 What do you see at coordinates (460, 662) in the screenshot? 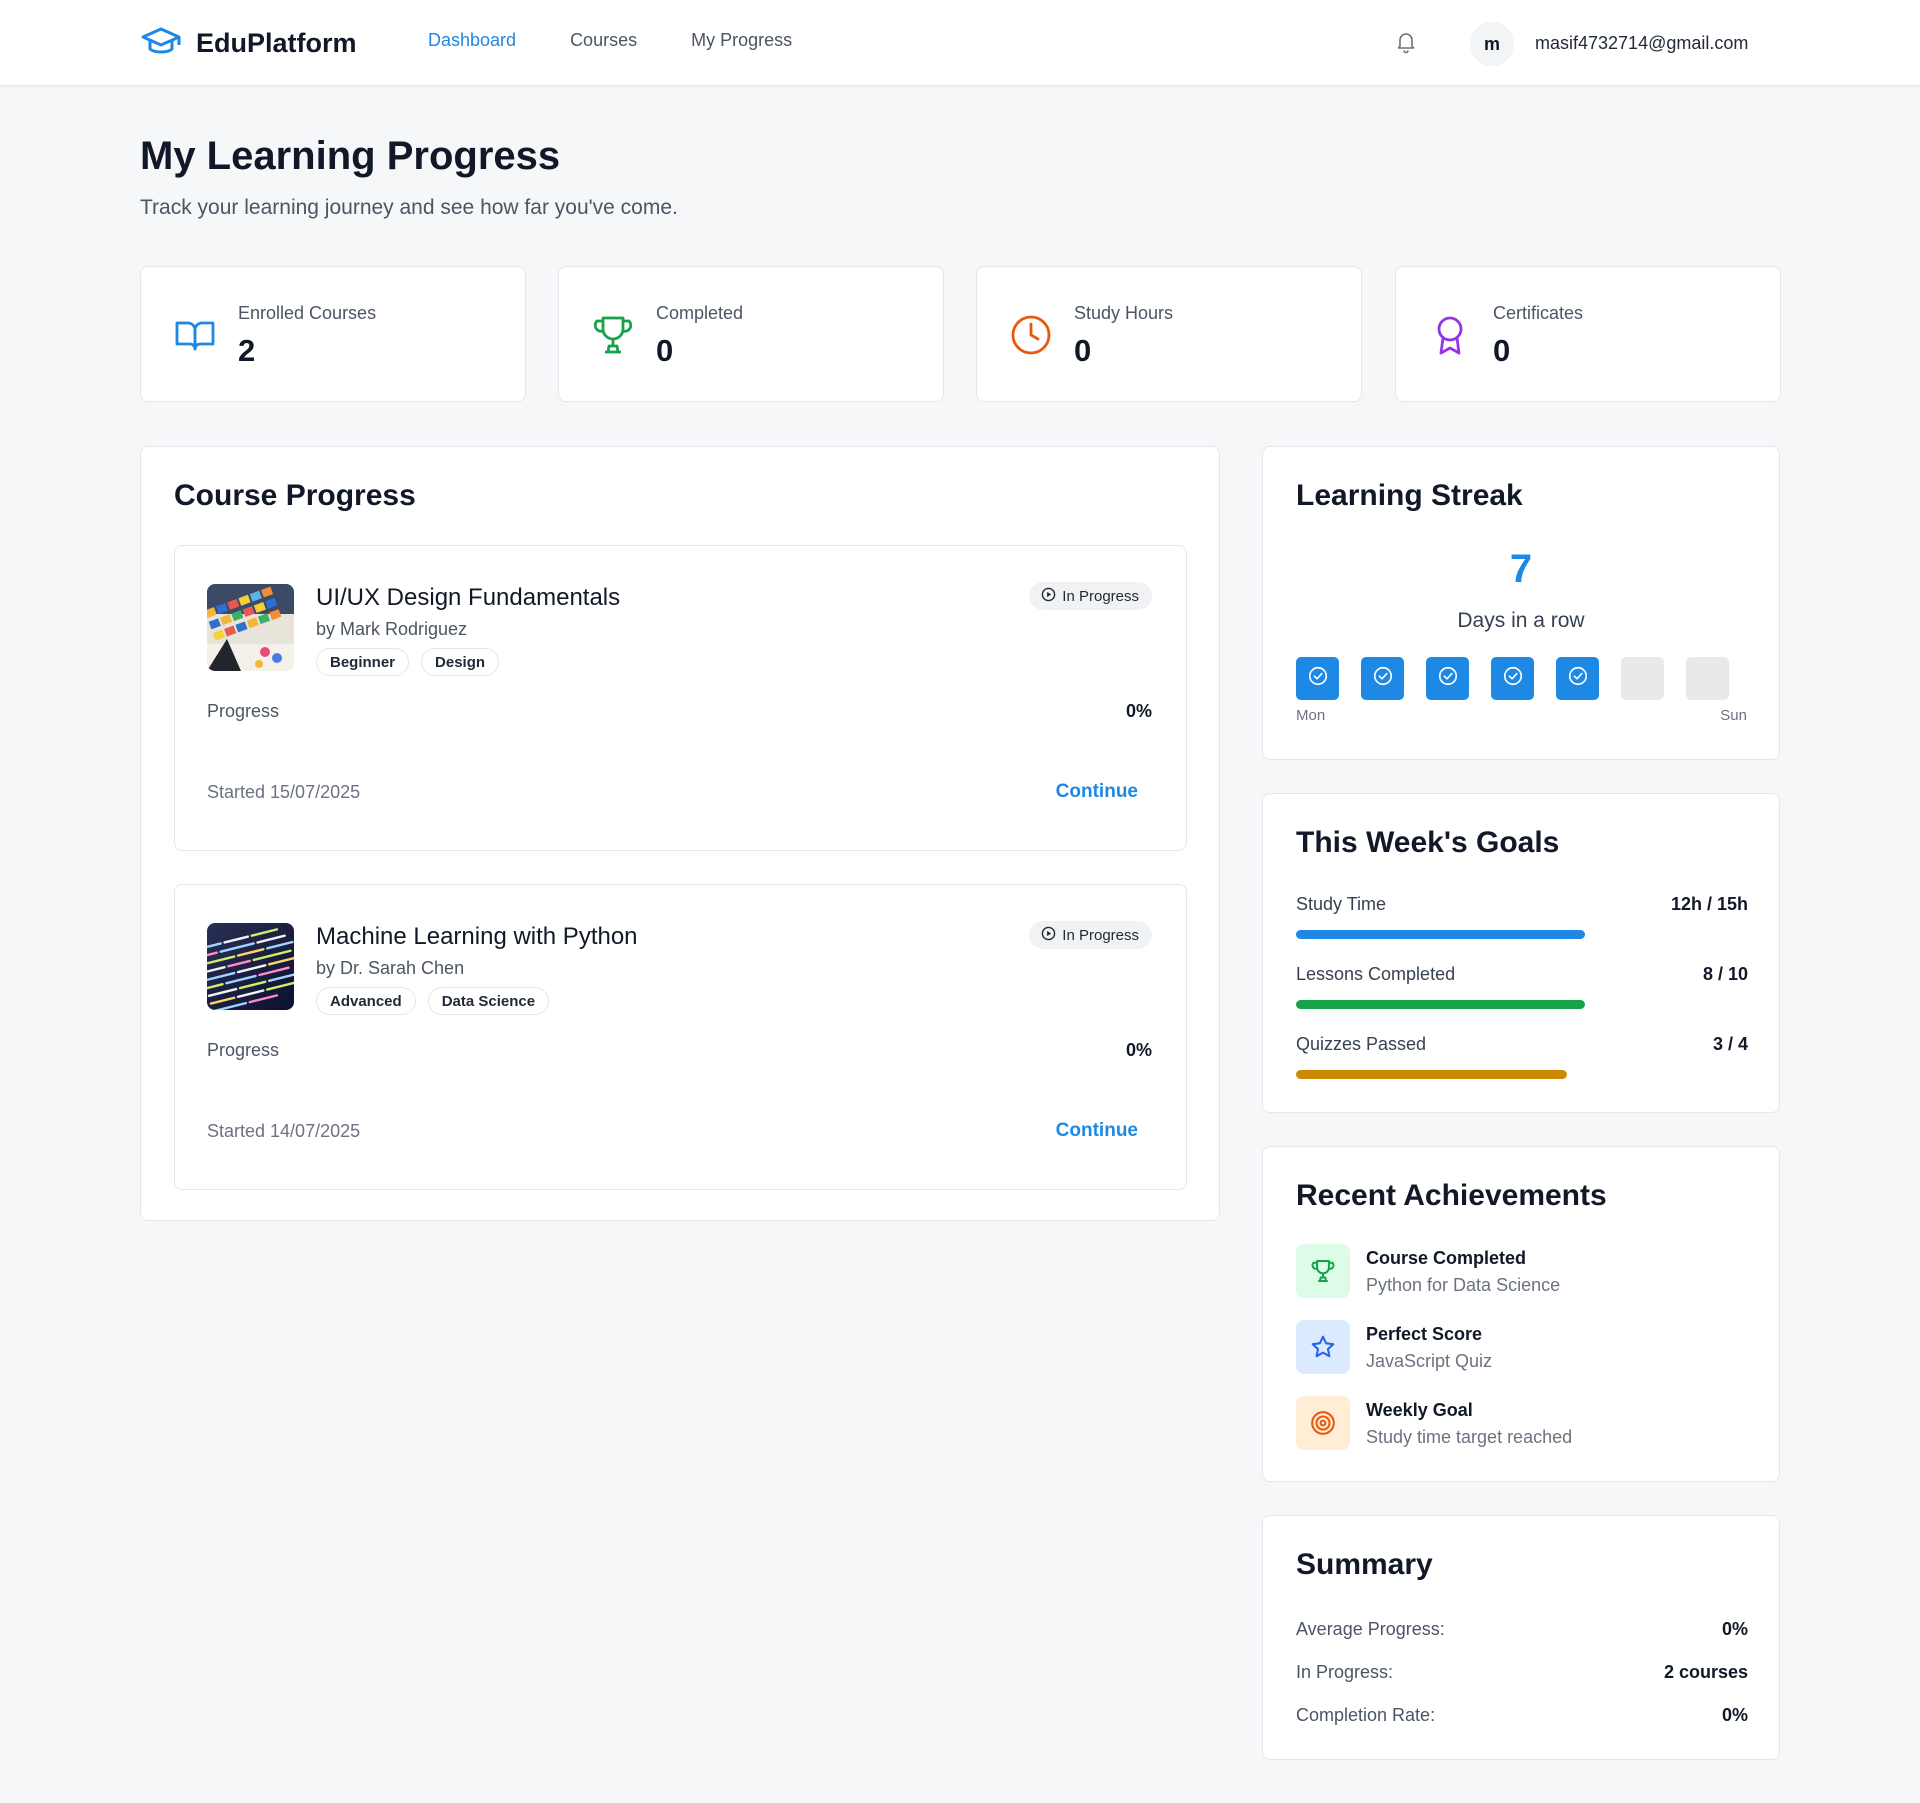
I see `tag-category: Design` at bounding box center [460, 662].